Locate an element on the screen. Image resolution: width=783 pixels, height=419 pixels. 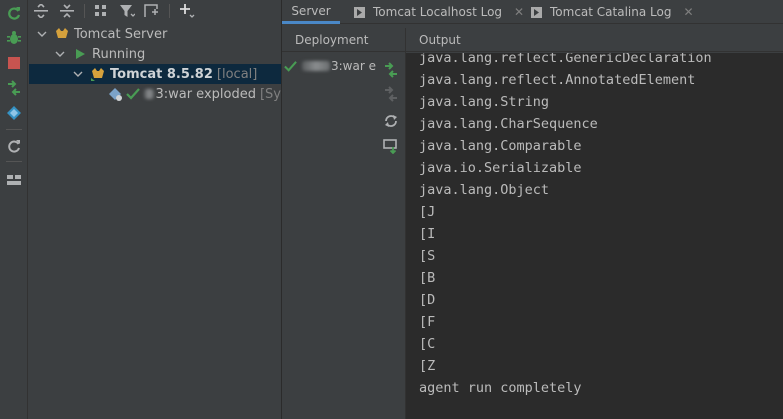
deployment-header: Deployment is located at coordinates (344, 40).